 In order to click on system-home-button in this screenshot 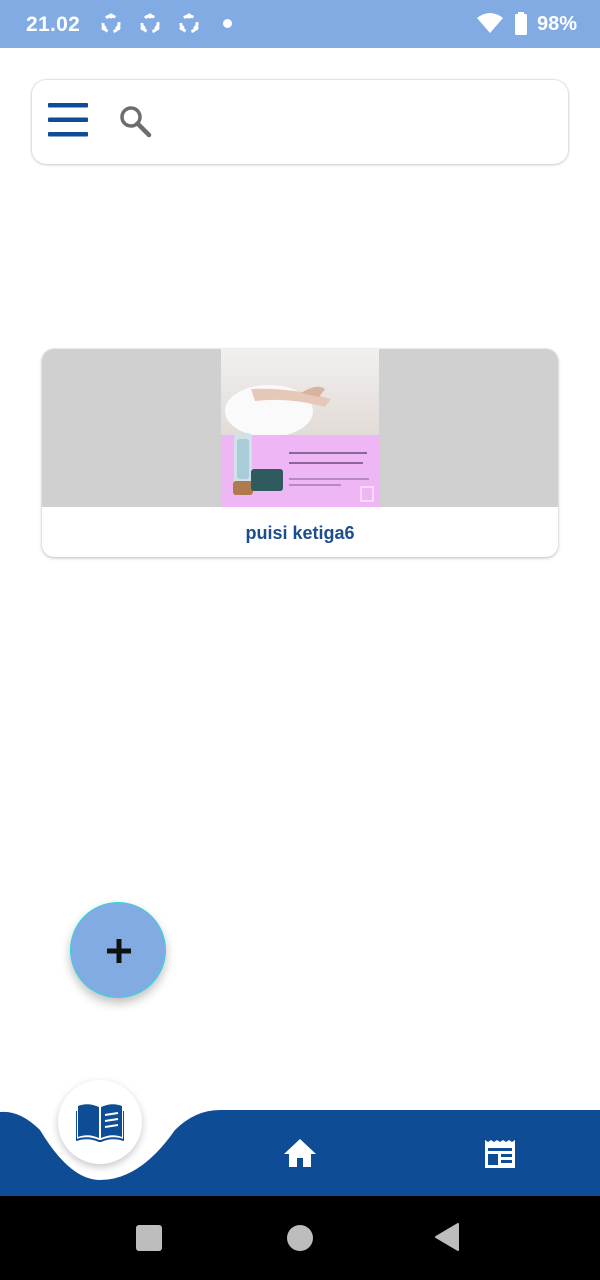, I will do `click(300, 1238)`.